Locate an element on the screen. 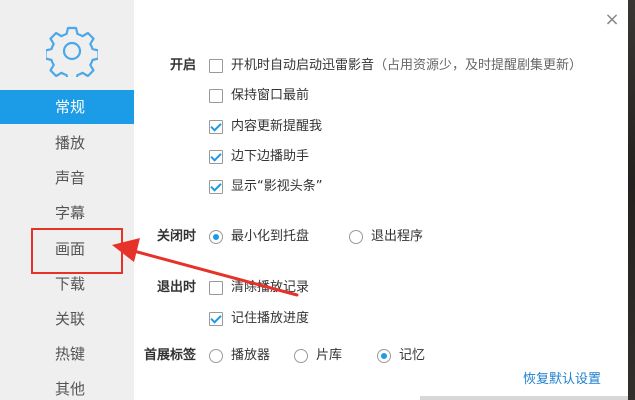 This screenshot has height=400, width=635. keep-on-top-label: 保持窗口最前 is located at coordinates (270, 95).